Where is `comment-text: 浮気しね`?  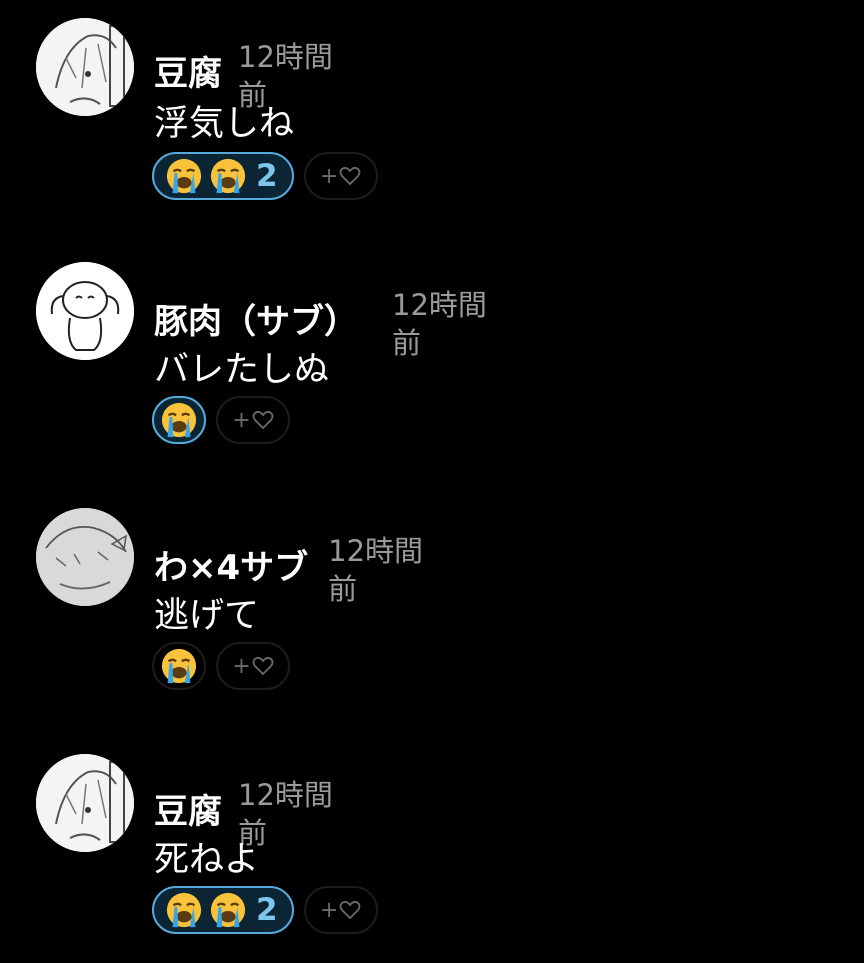
comment-text: 浮気しね is located at coordinates (224, 124).